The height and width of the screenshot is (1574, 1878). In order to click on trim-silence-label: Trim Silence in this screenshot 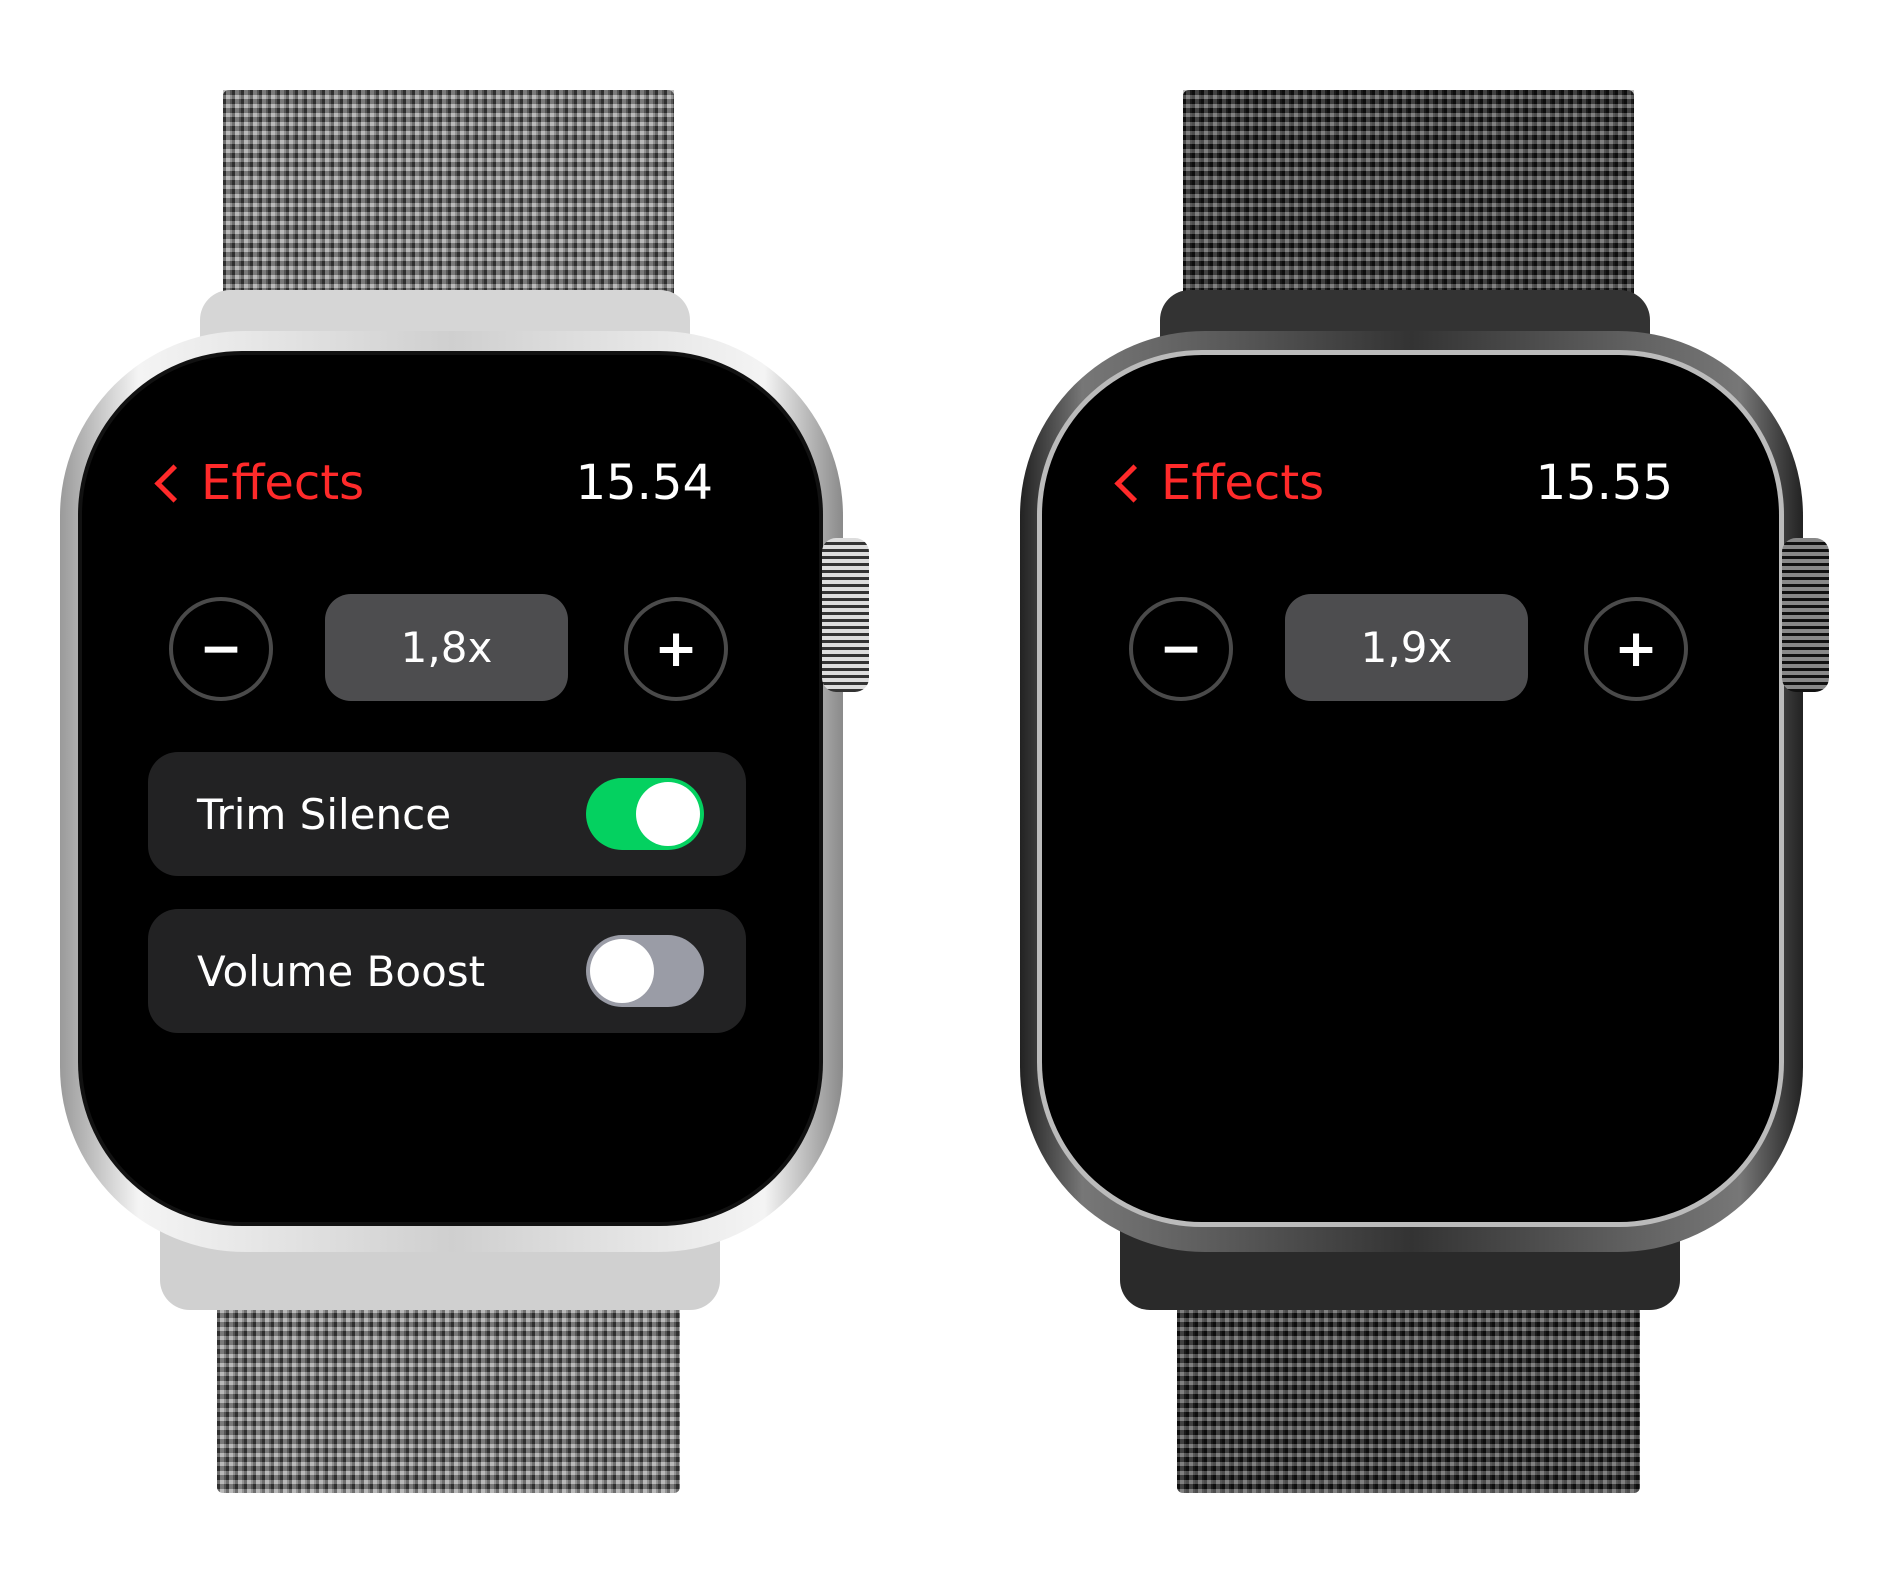, I will do `click(324, 814)`.